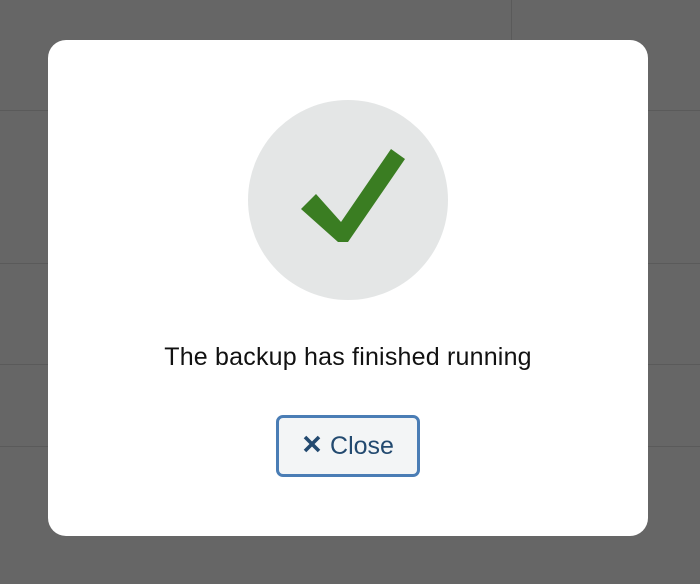  What do you see at coordinates (312, 444) in the screenshot?
I see `close-x-icon` at bounding box center [312, 444].